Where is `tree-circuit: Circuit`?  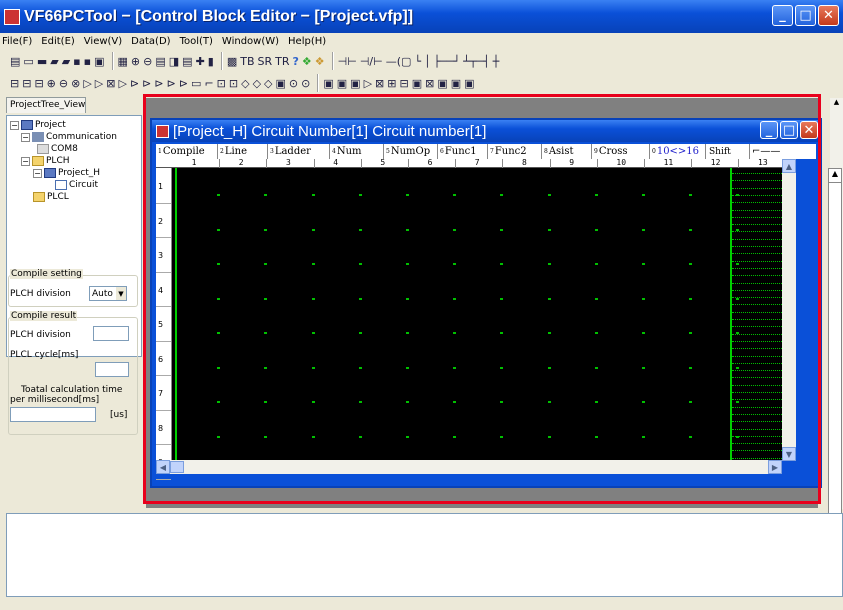 tree-circuit: Circuit is located at coordinates (83, 185).